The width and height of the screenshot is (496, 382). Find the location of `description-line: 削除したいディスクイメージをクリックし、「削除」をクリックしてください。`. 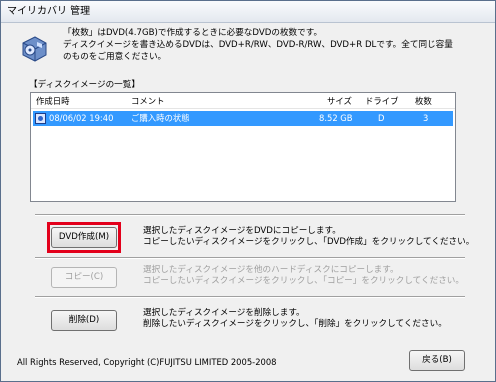

description-line: 削除したいディスクイメージをクリックし、「削除」をクリックしてください。 is located at coordinates (295, 324).